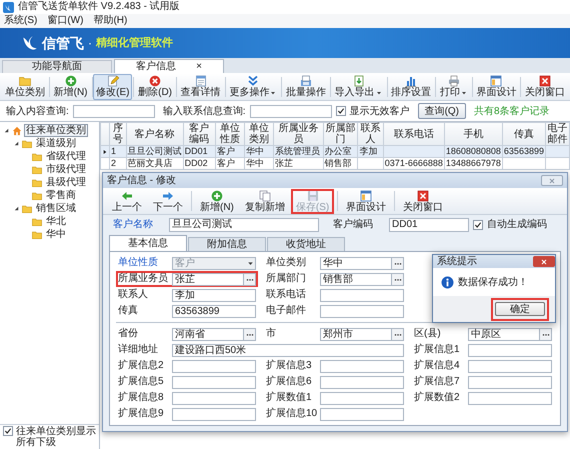 This screenshot has width=570, height=449. What do you see at coordinates (227, 244) in the screenshot?
I see `tab: 附加信息` at bounding box center [227, 244].